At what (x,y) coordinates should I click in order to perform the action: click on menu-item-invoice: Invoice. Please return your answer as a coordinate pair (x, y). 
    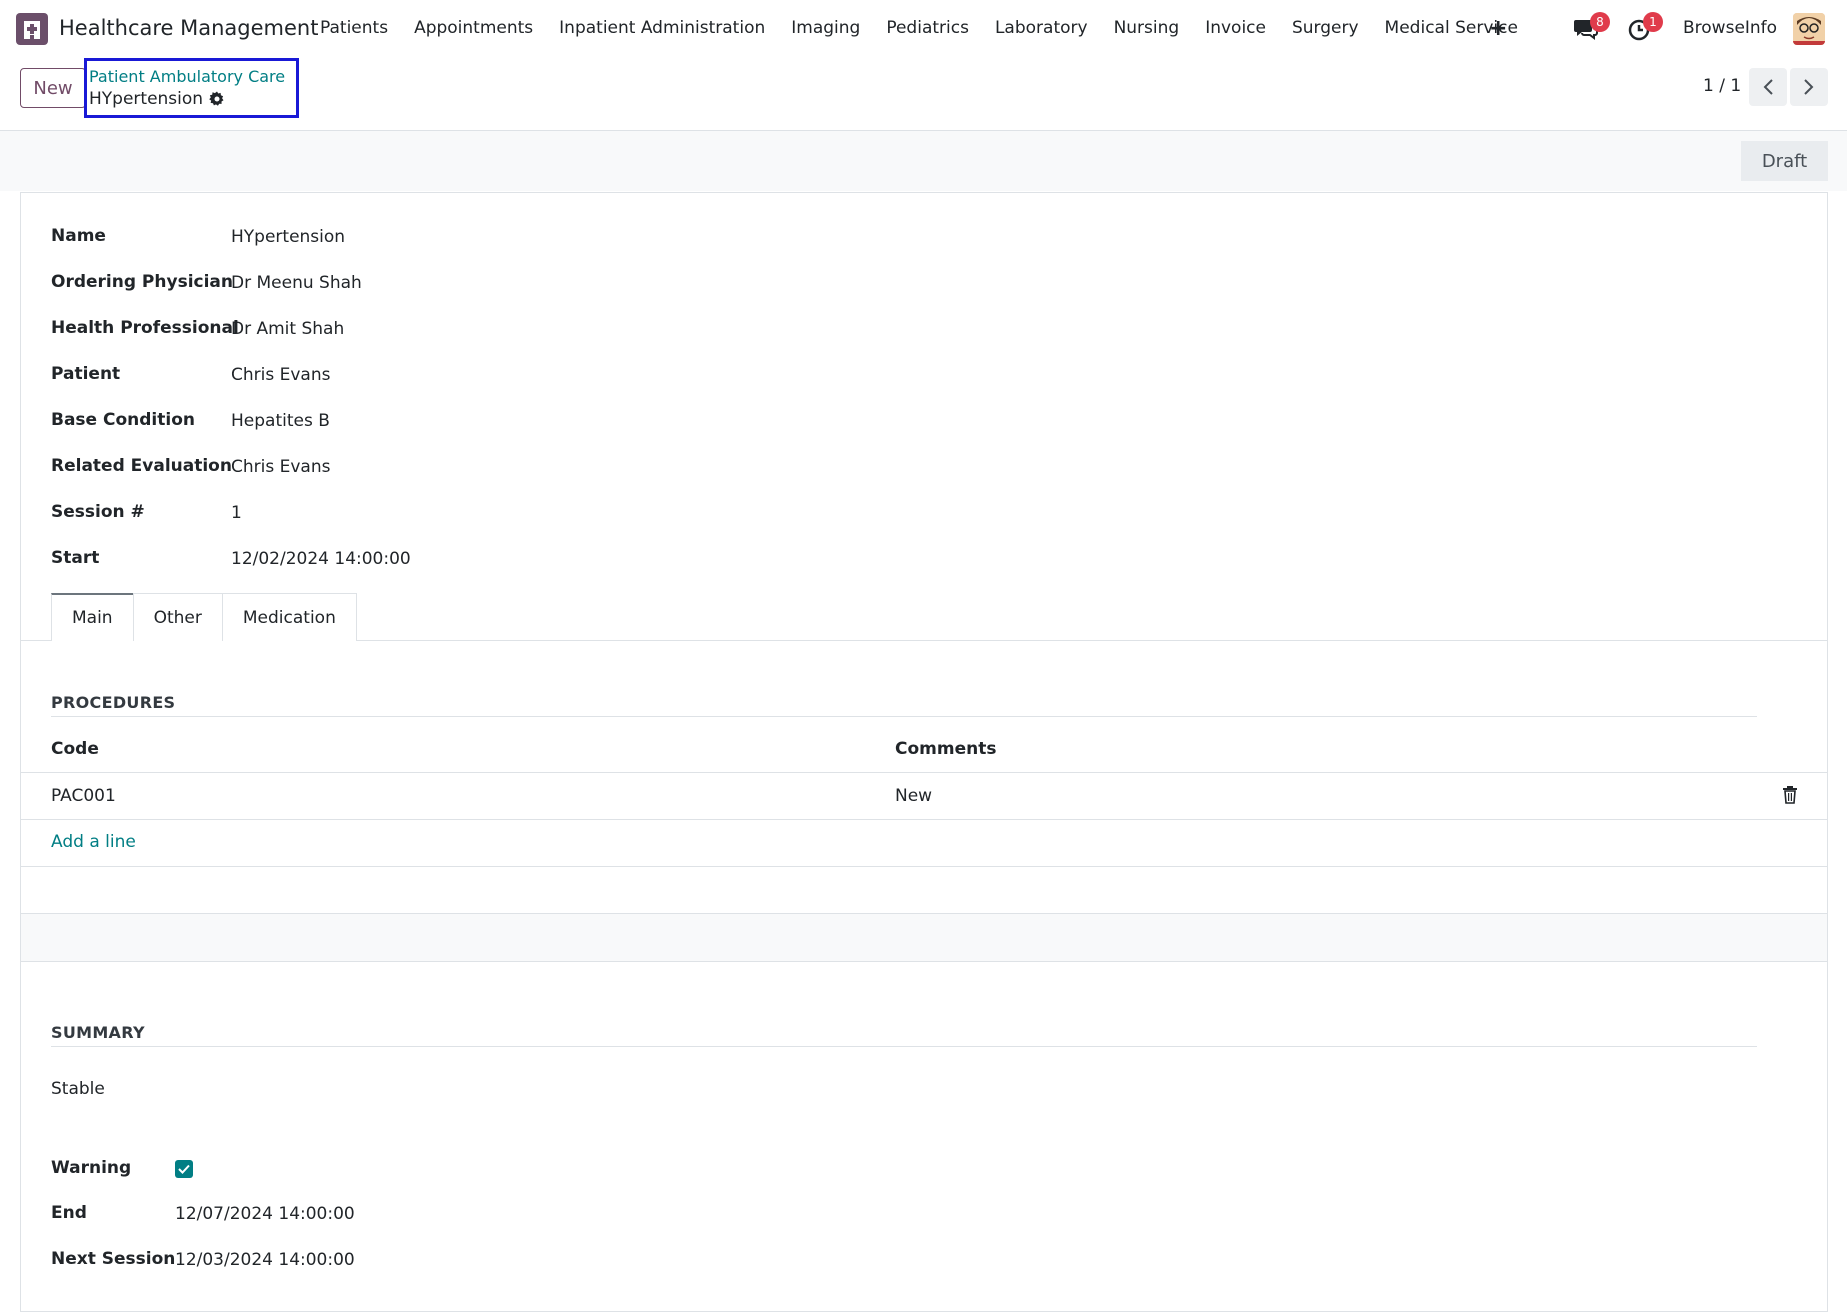
    Looking at the image, I should click on (1235, 28).